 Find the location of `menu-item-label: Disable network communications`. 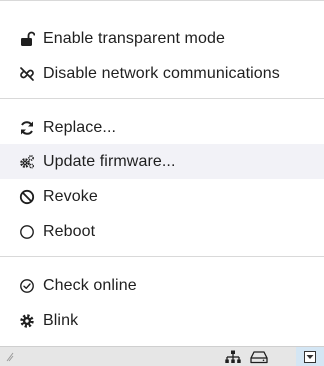

menu-item-label: Disable network communications is located at coordinates (161, 73).